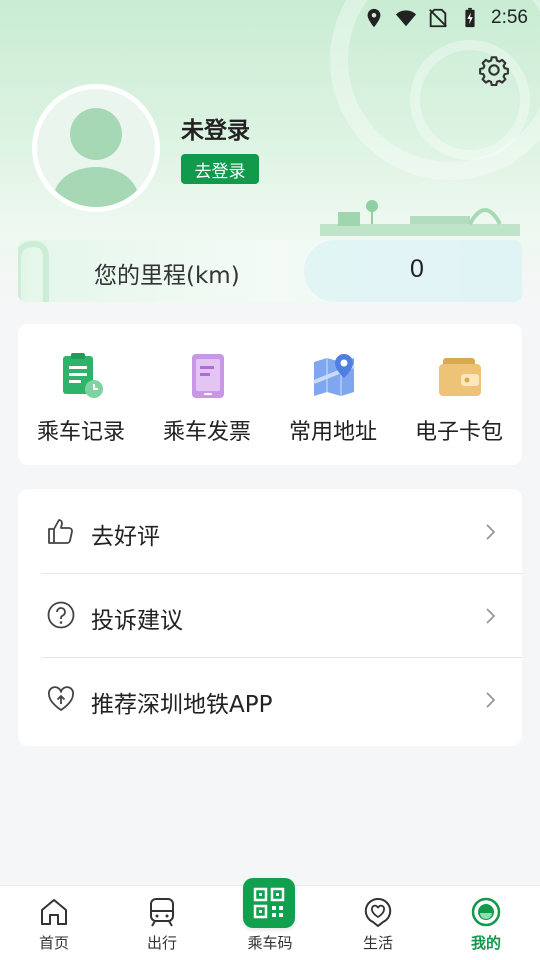 This screenshot has width=540, height=960. What do you see at coordinates (270, 18) in the screenshot?
I see `status-bar: 2:56` at bounding box center [270, 18].